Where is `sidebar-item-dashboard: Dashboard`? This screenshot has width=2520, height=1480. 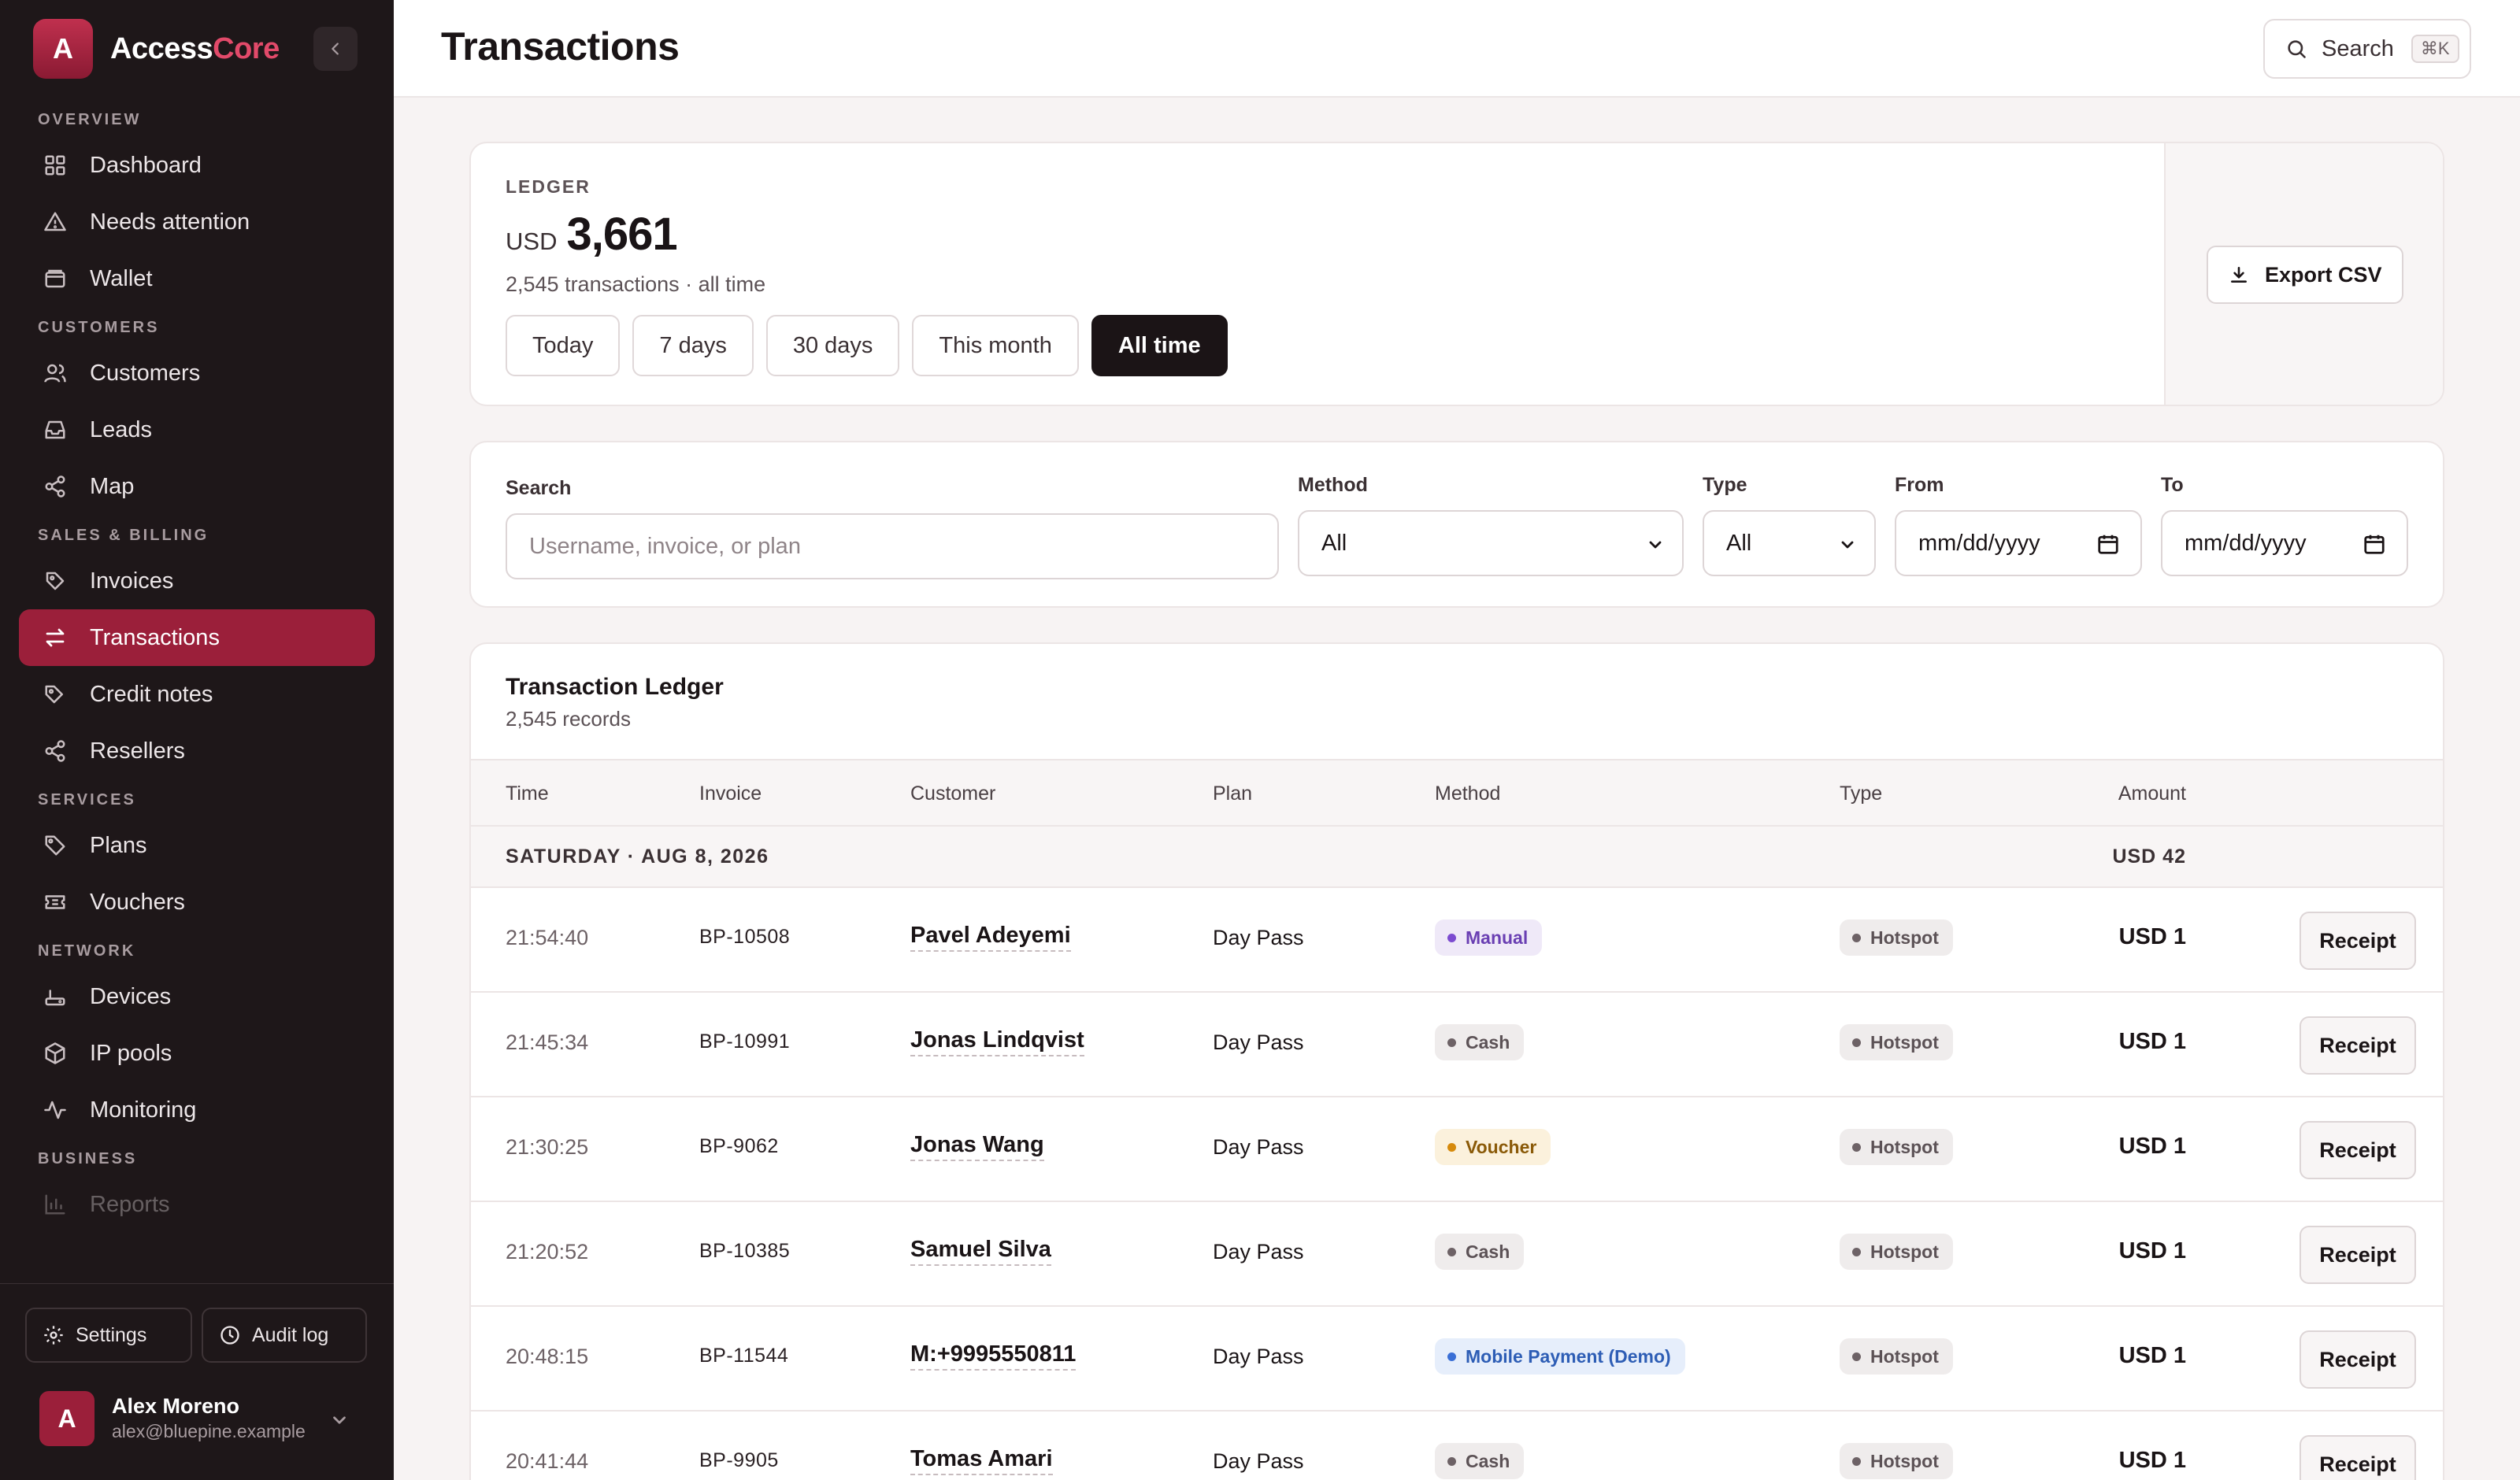
sidebar-item-dashboard: Dashboard is located at coordinates (197, 165).